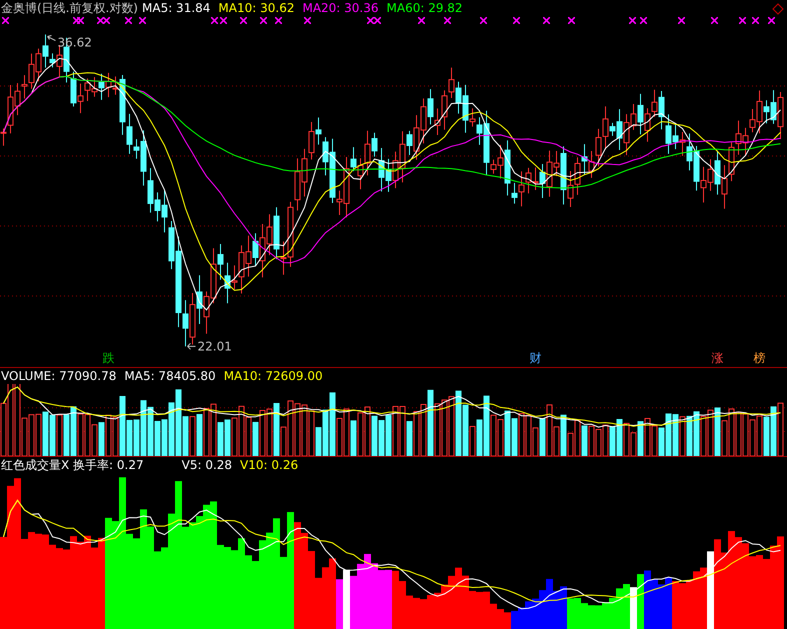  Describe the element at coordinates (176, 8) in the screenshot. I see `ma-legend: MA5: 31.84` at that location.